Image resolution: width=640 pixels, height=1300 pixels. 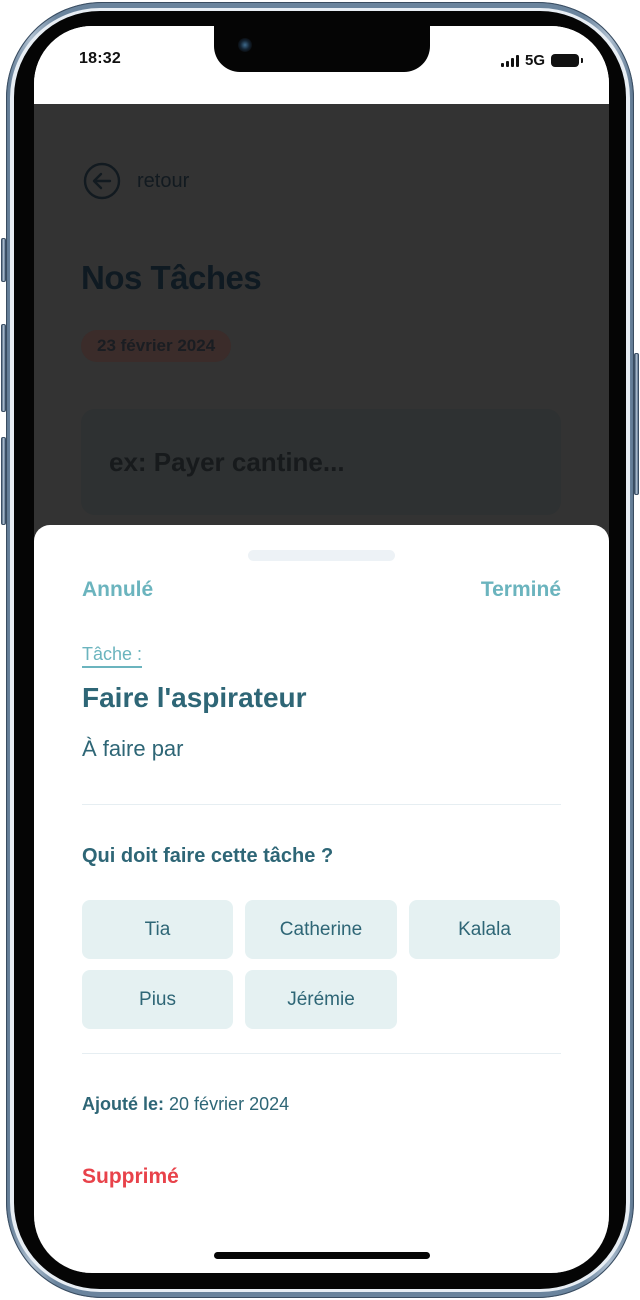 What do you see at coordinates (123, 1104) in the screenshot?
I see `added-label: Ajouté le:` at bounding box center [123, 1104].